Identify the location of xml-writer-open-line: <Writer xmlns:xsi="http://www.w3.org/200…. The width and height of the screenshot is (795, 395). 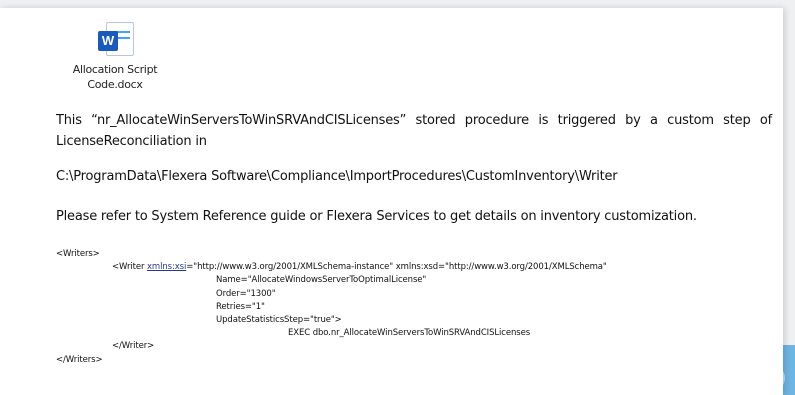
(414, 267).